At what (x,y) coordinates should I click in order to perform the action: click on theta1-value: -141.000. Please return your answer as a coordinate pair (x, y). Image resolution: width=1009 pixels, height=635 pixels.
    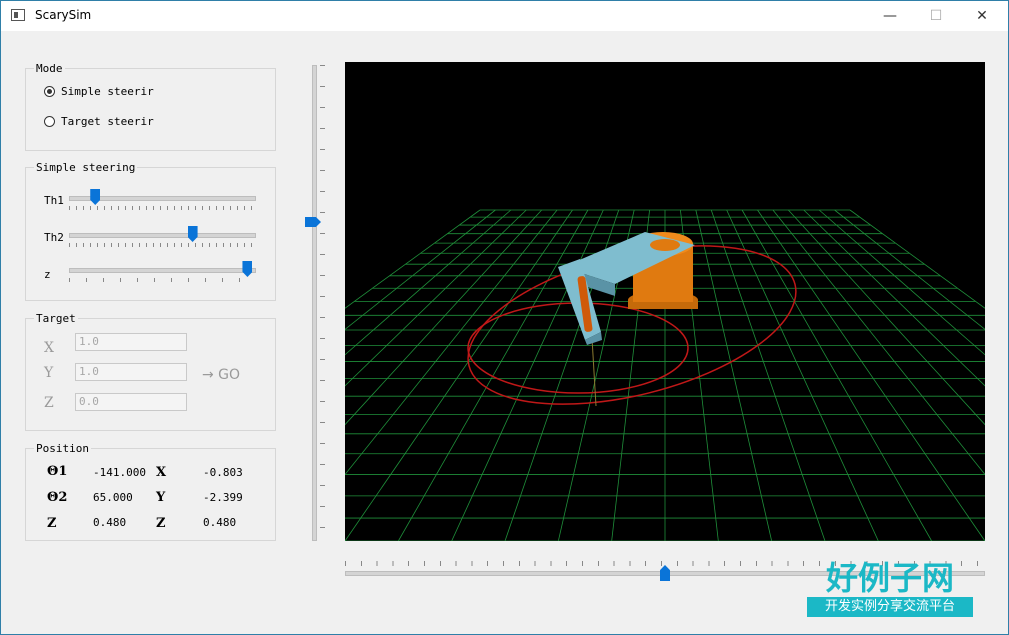
    Looking at the image, I should click on (119, 472).